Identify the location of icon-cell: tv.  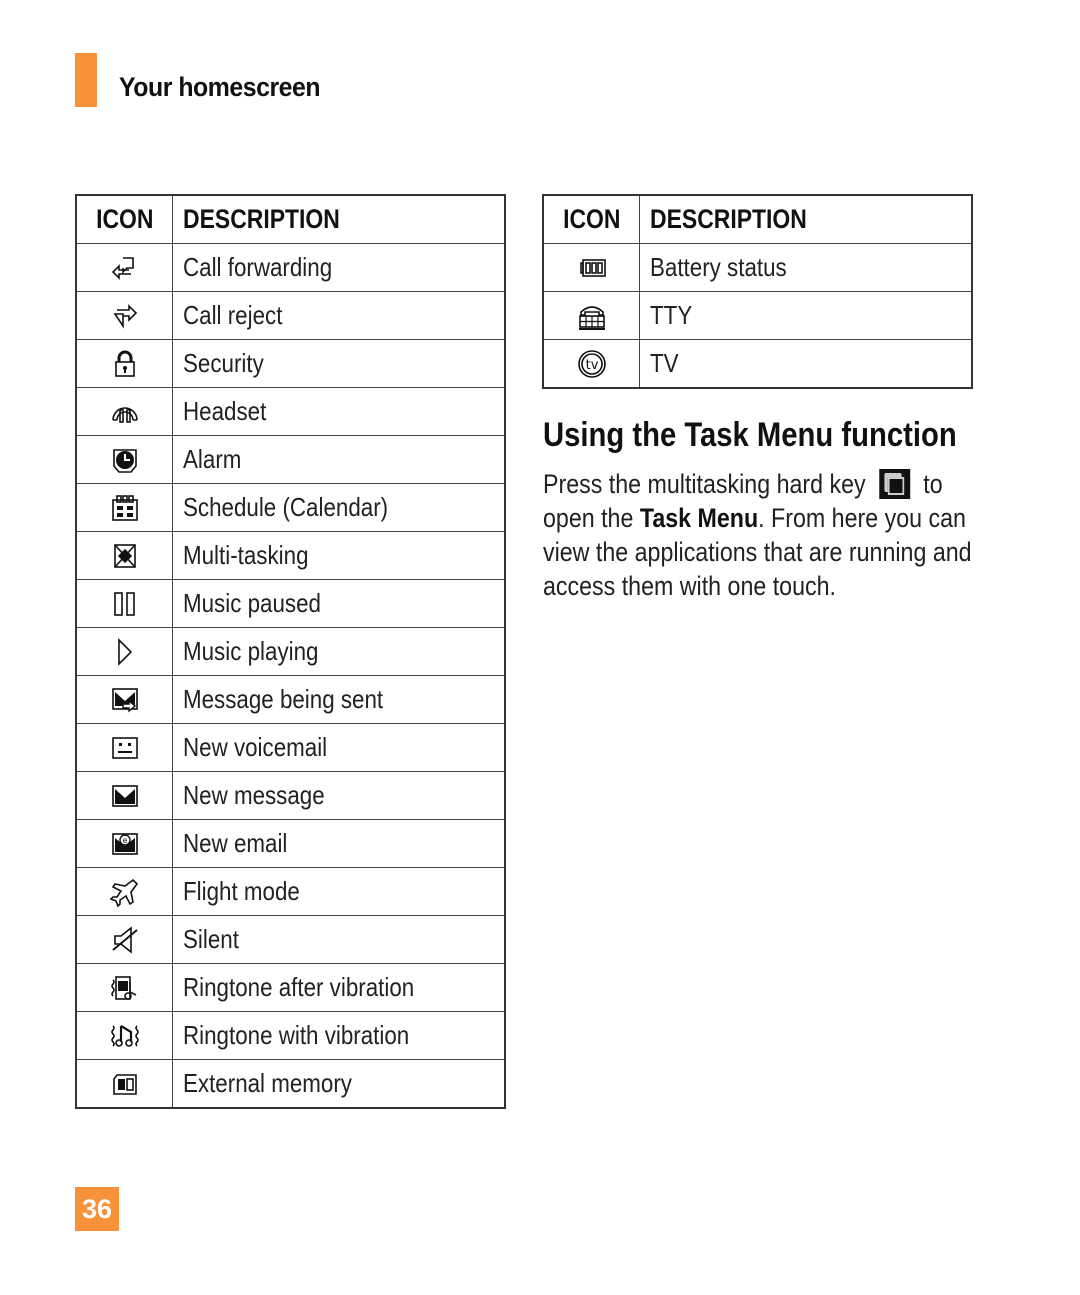
(591, 364).